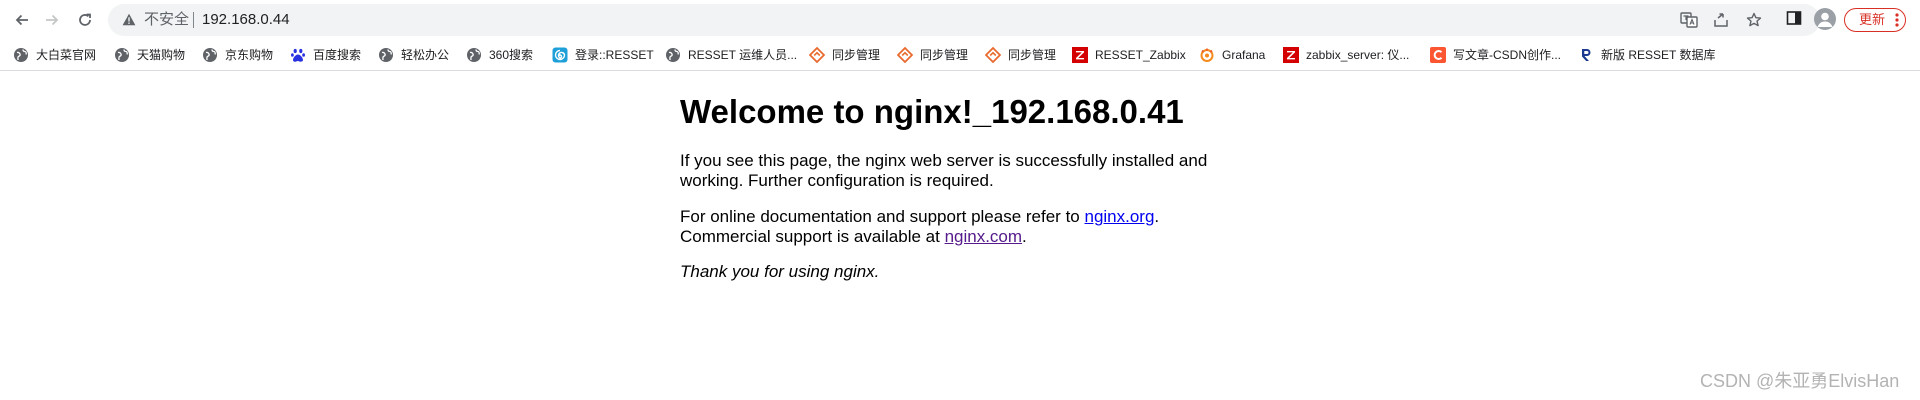 The width and height of the screenshot is (1920, 400). I want to click on address-bar: 不安全 192.168.0.44, so click(964, 20).